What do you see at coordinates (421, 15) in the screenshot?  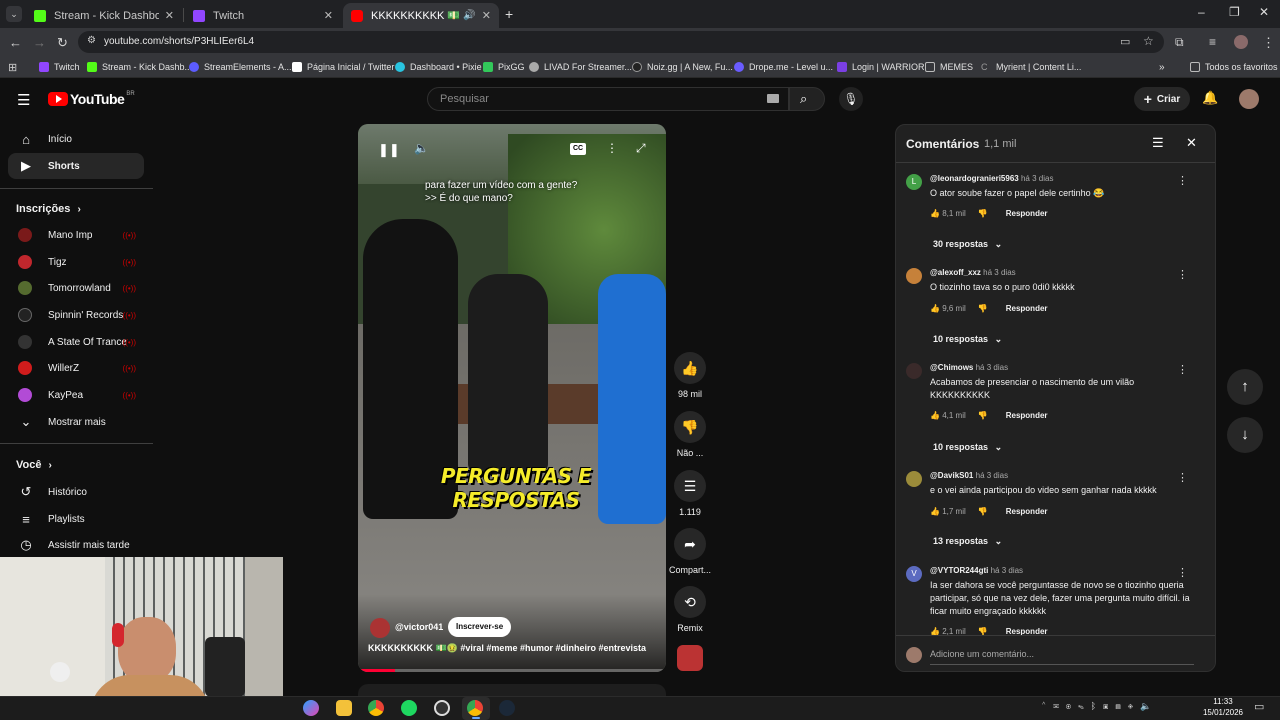 I see `browser-tab-youtube: KKKKKKKKKK 💵🤢 #viral 🔊 ✕` at bounding box center [421, 15].